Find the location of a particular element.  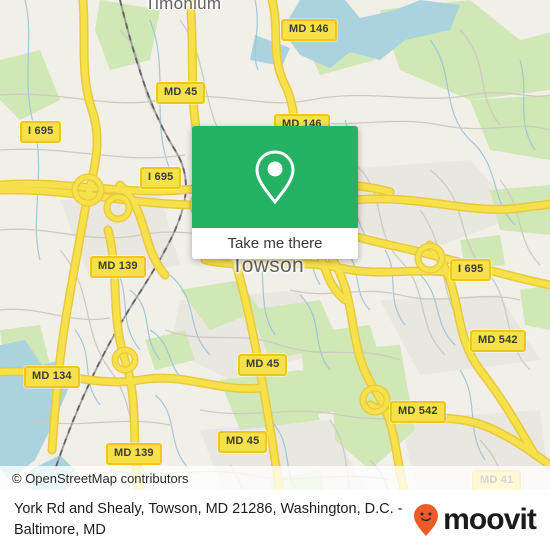

take-me-there-button: Take me there is located at coordinates (275, 243).